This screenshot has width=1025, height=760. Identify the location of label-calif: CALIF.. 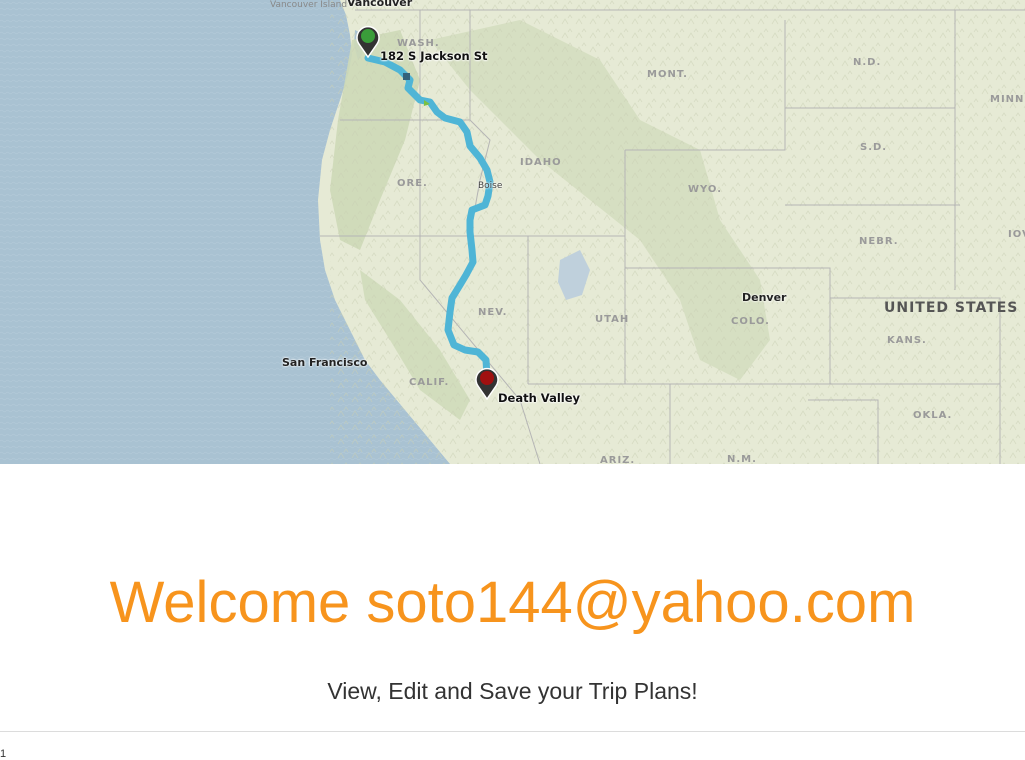
(429, 382).